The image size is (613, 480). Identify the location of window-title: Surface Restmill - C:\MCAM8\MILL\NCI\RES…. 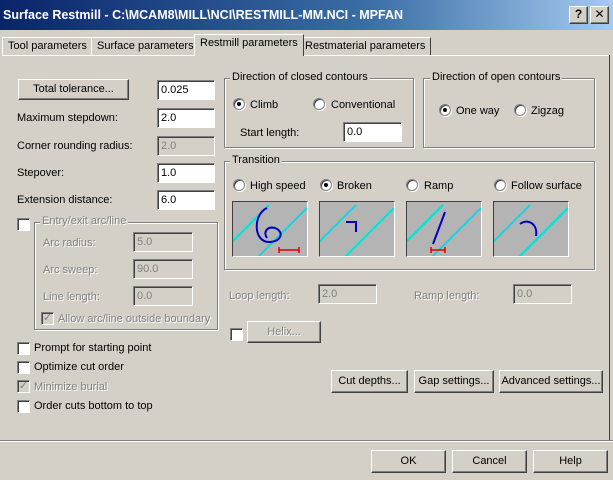
(203, 15).